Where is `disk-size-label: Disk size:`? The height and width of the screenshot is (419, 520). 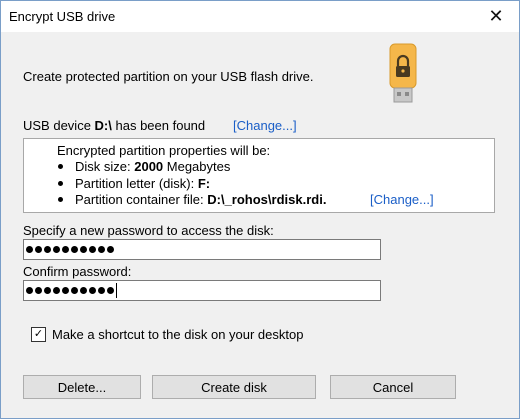
disk-size-label: Disk size: is located at coordinates (105, 166).